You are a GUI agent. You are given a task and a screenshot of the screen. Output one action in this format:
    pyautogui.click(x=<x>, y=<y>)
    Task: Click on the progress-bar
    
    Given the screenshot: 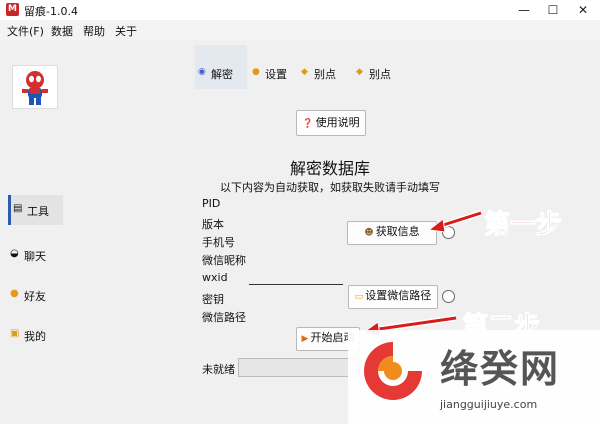 What is the action you would take?
    pyautogui.click(x=299, y=367)
    